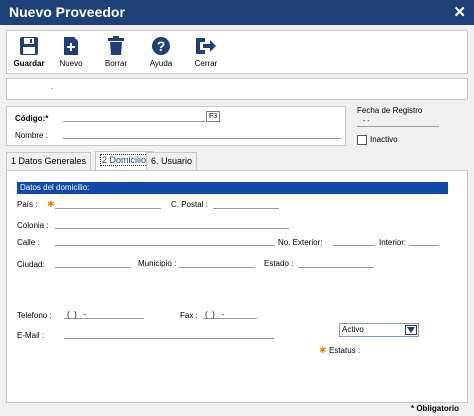 The image size is (474, 416). I want to click on fecha-registro-value: - -, so click(366, 121).